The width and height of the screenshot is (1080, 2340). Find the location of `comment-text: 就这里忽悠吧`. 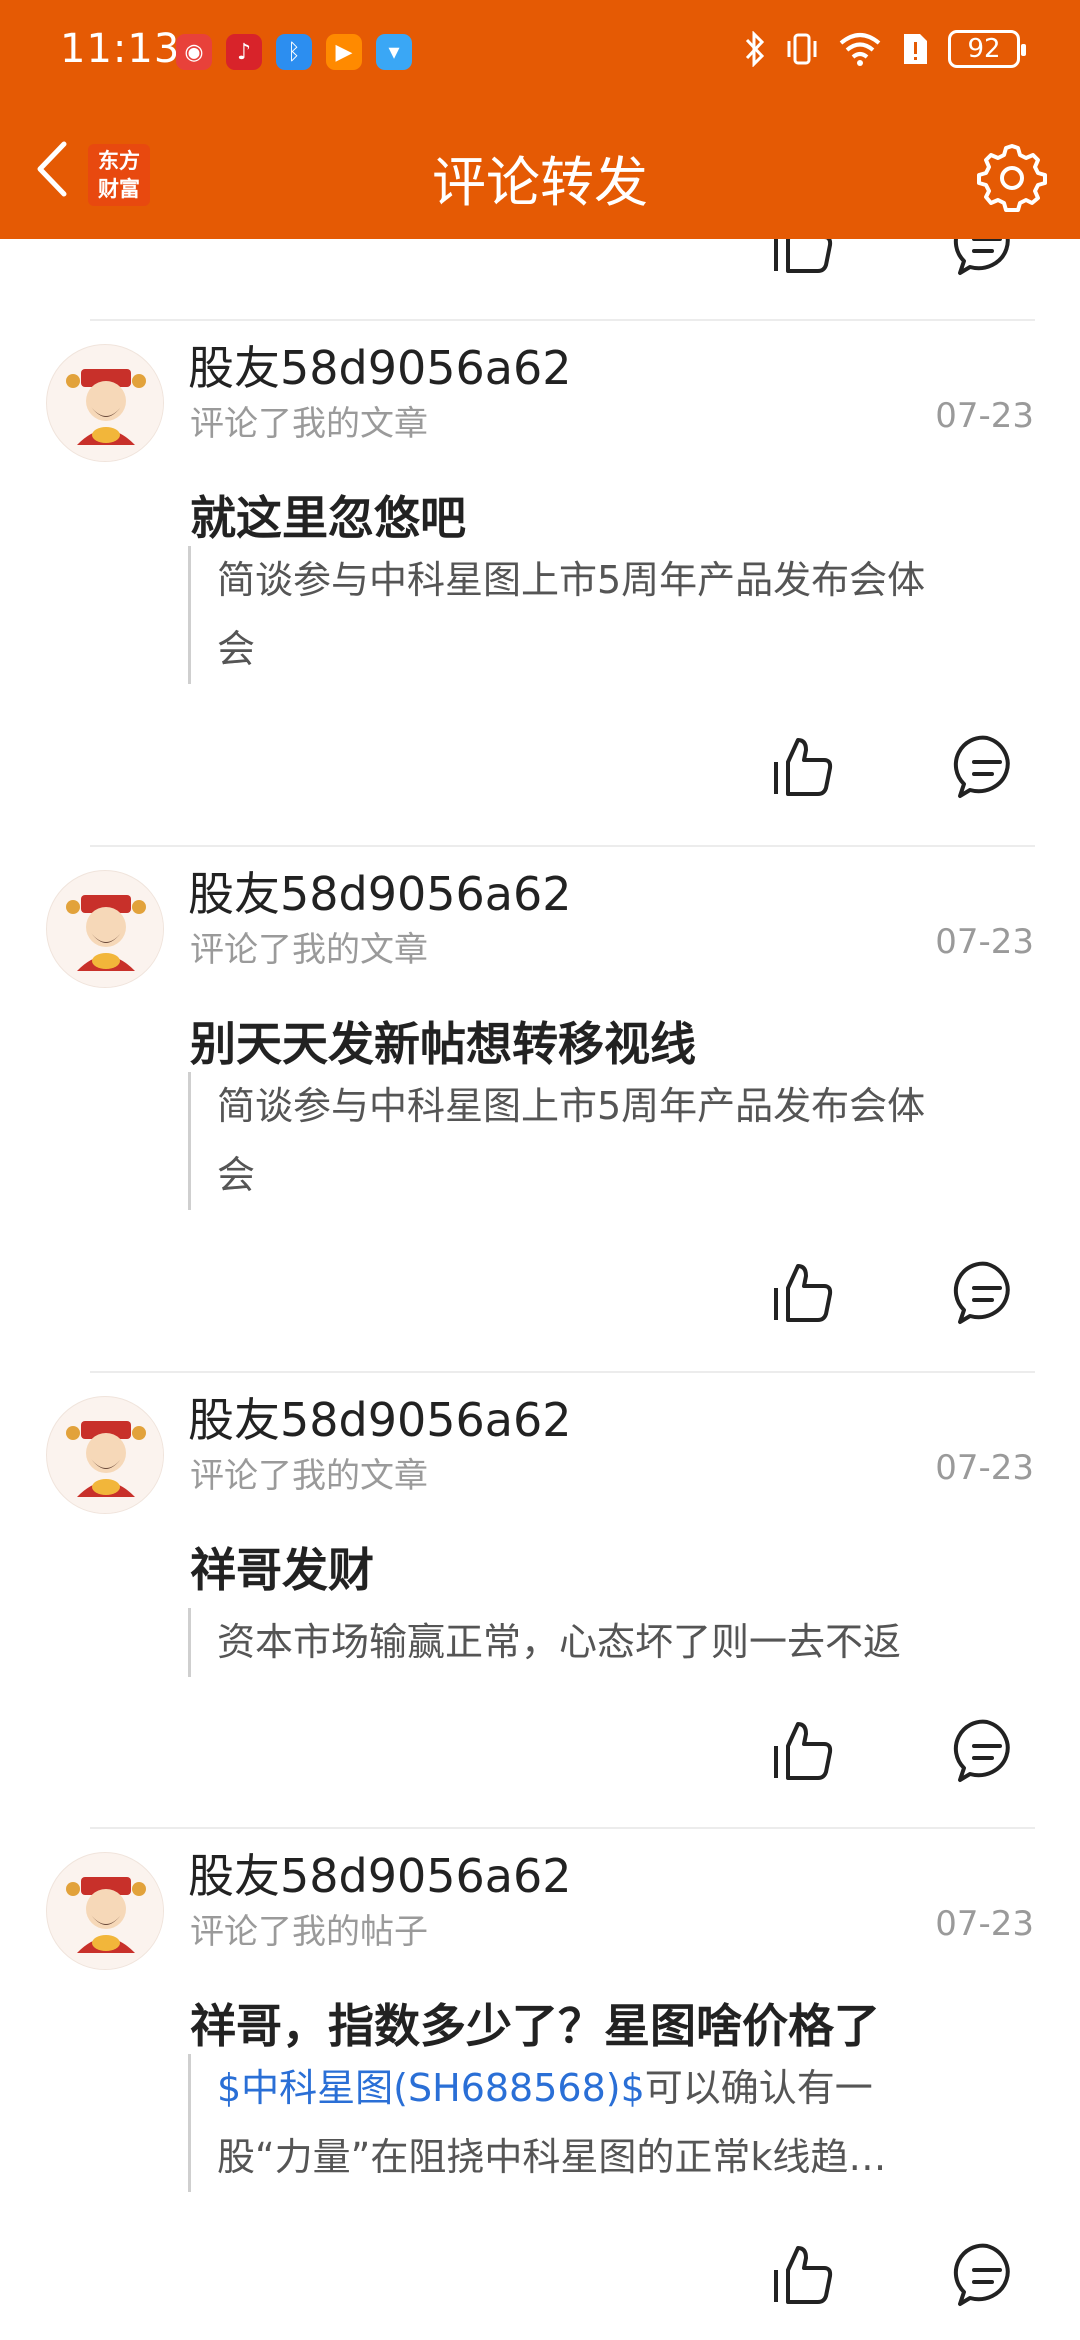

comment-text: 就这里忽悠吧 is located at coordinates (328, 515).